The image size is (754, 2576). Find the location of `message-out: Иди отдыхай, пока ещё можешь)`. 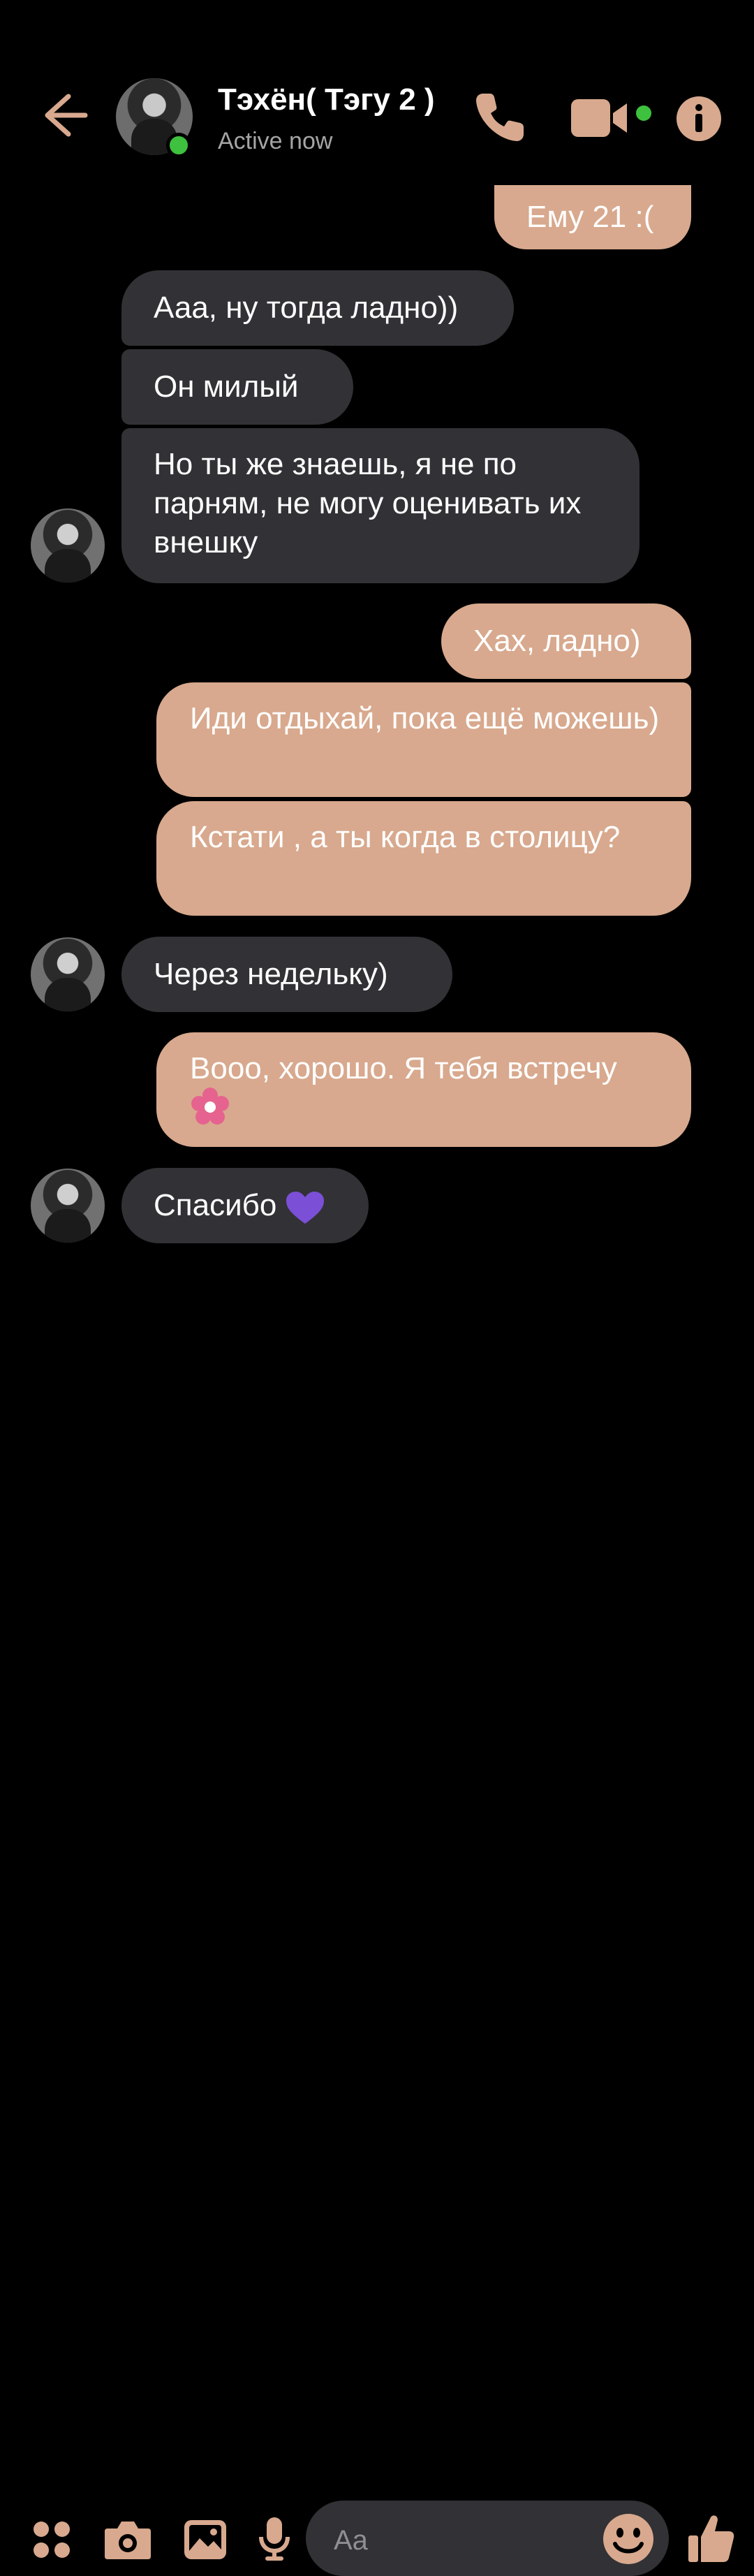

message-out: Иди отдыхай, пока ещё можешь) is located at coordinates (424, 739).